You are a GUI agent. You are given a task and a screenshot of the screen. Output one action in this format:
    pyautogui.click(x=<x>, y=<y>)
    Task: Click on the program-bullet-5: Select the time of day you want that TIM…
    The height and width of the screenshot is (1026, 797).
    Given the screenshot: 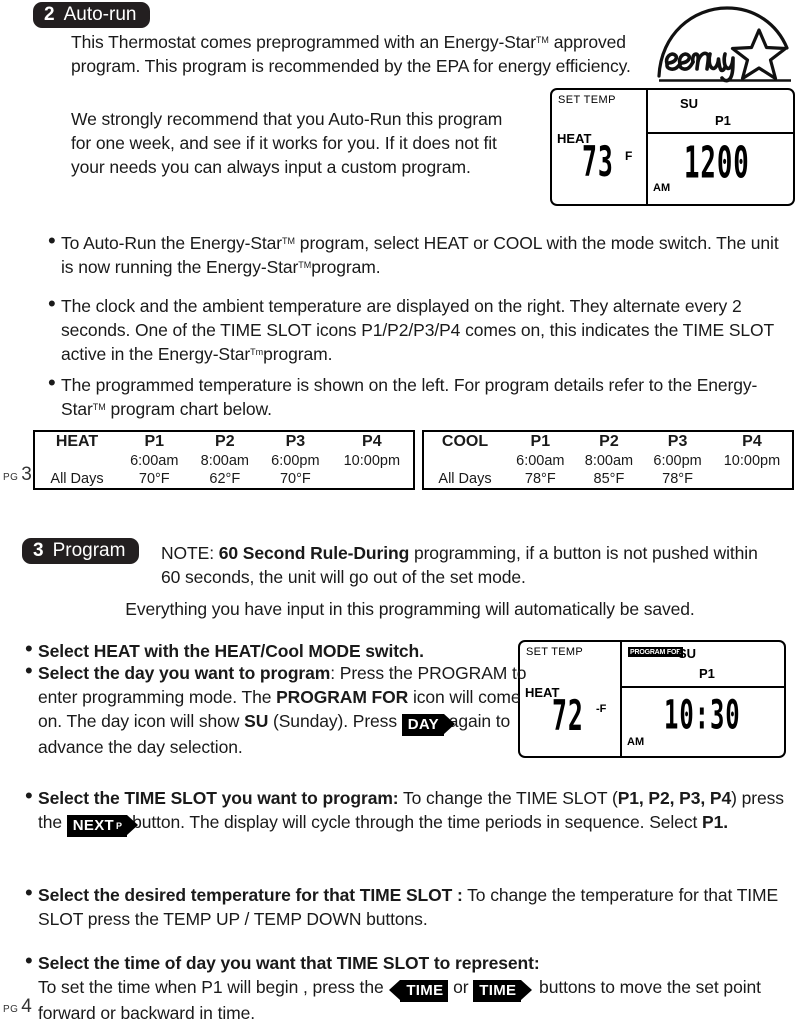 What is the action you would take?
    pyautogui.click(x=406, y=989)
    